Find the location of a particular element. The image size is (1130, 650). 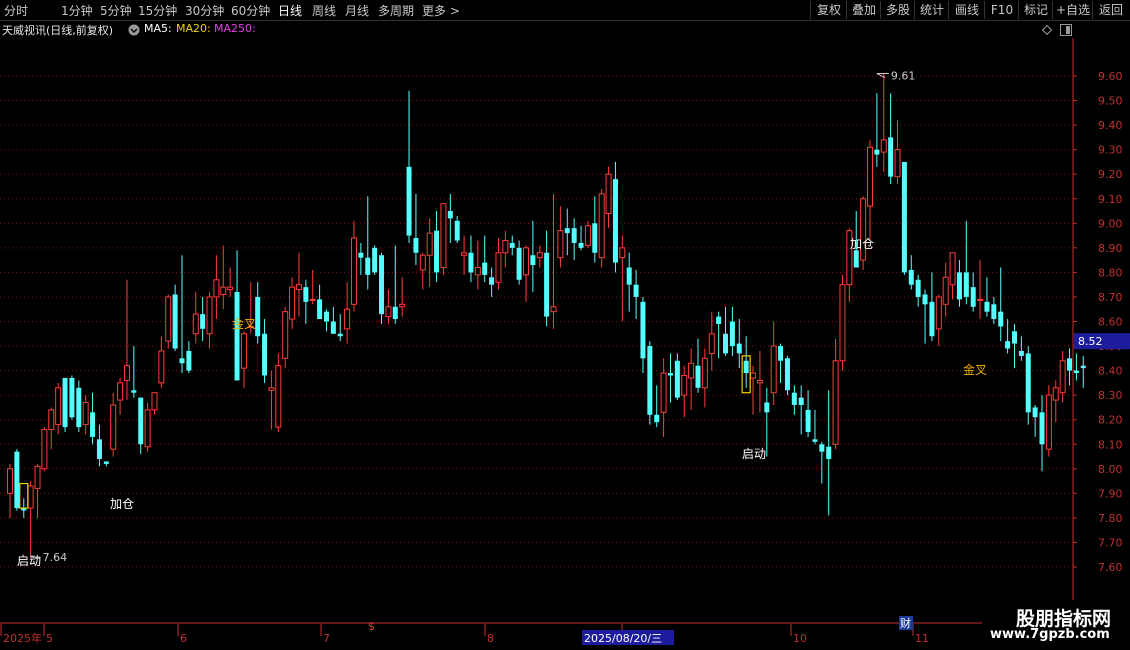

period-tab-30min: 30分钟 is located at coordinates (204, 10).